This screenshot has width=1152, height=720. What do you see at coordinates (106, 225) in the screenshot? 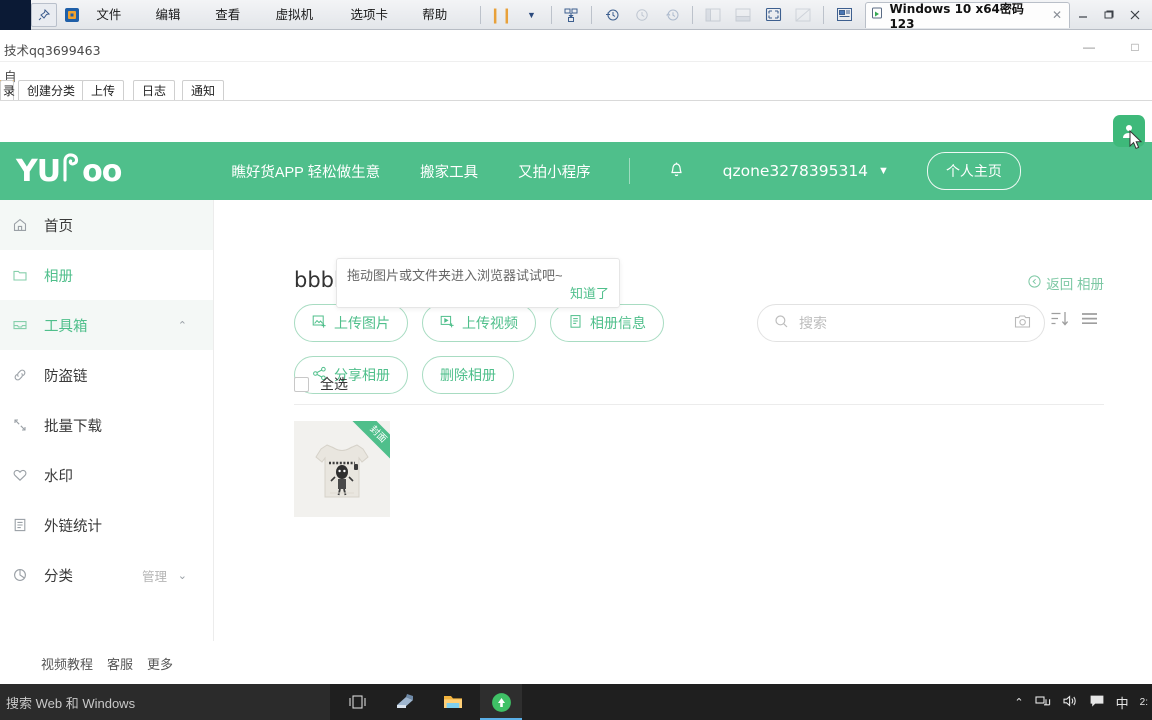
I see `sidebar-item-home: 首页` at bounding box center [106, 225].